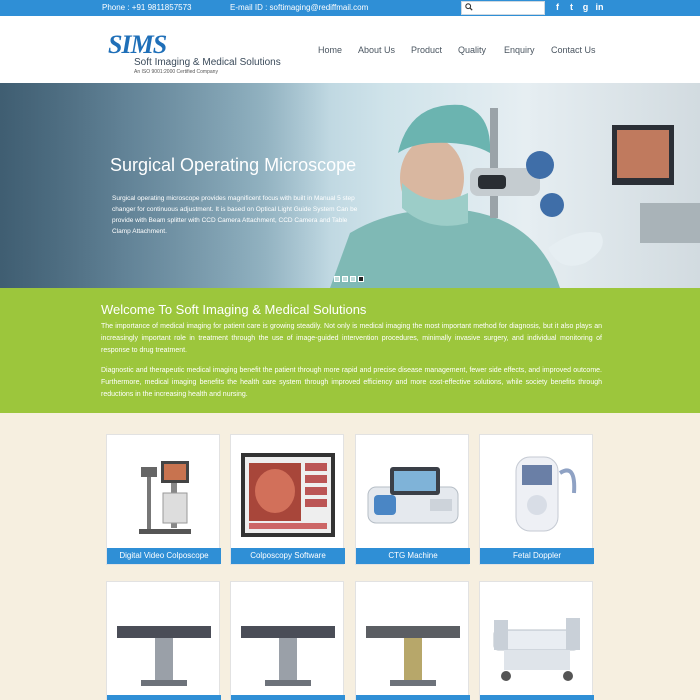  Describe the element at coordinates (503, 8) in the screenshot. I see `search-input` at that location.